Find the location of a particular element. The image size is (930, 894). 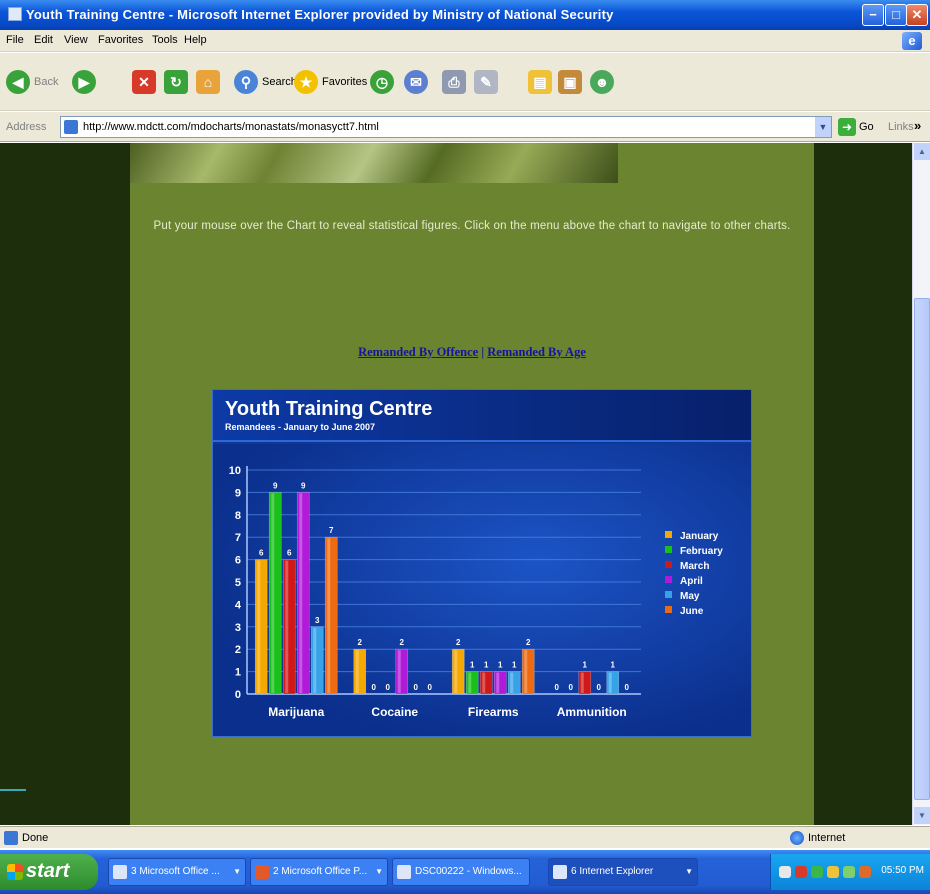

maximize-button: □ is located at coordinates (896, 15).